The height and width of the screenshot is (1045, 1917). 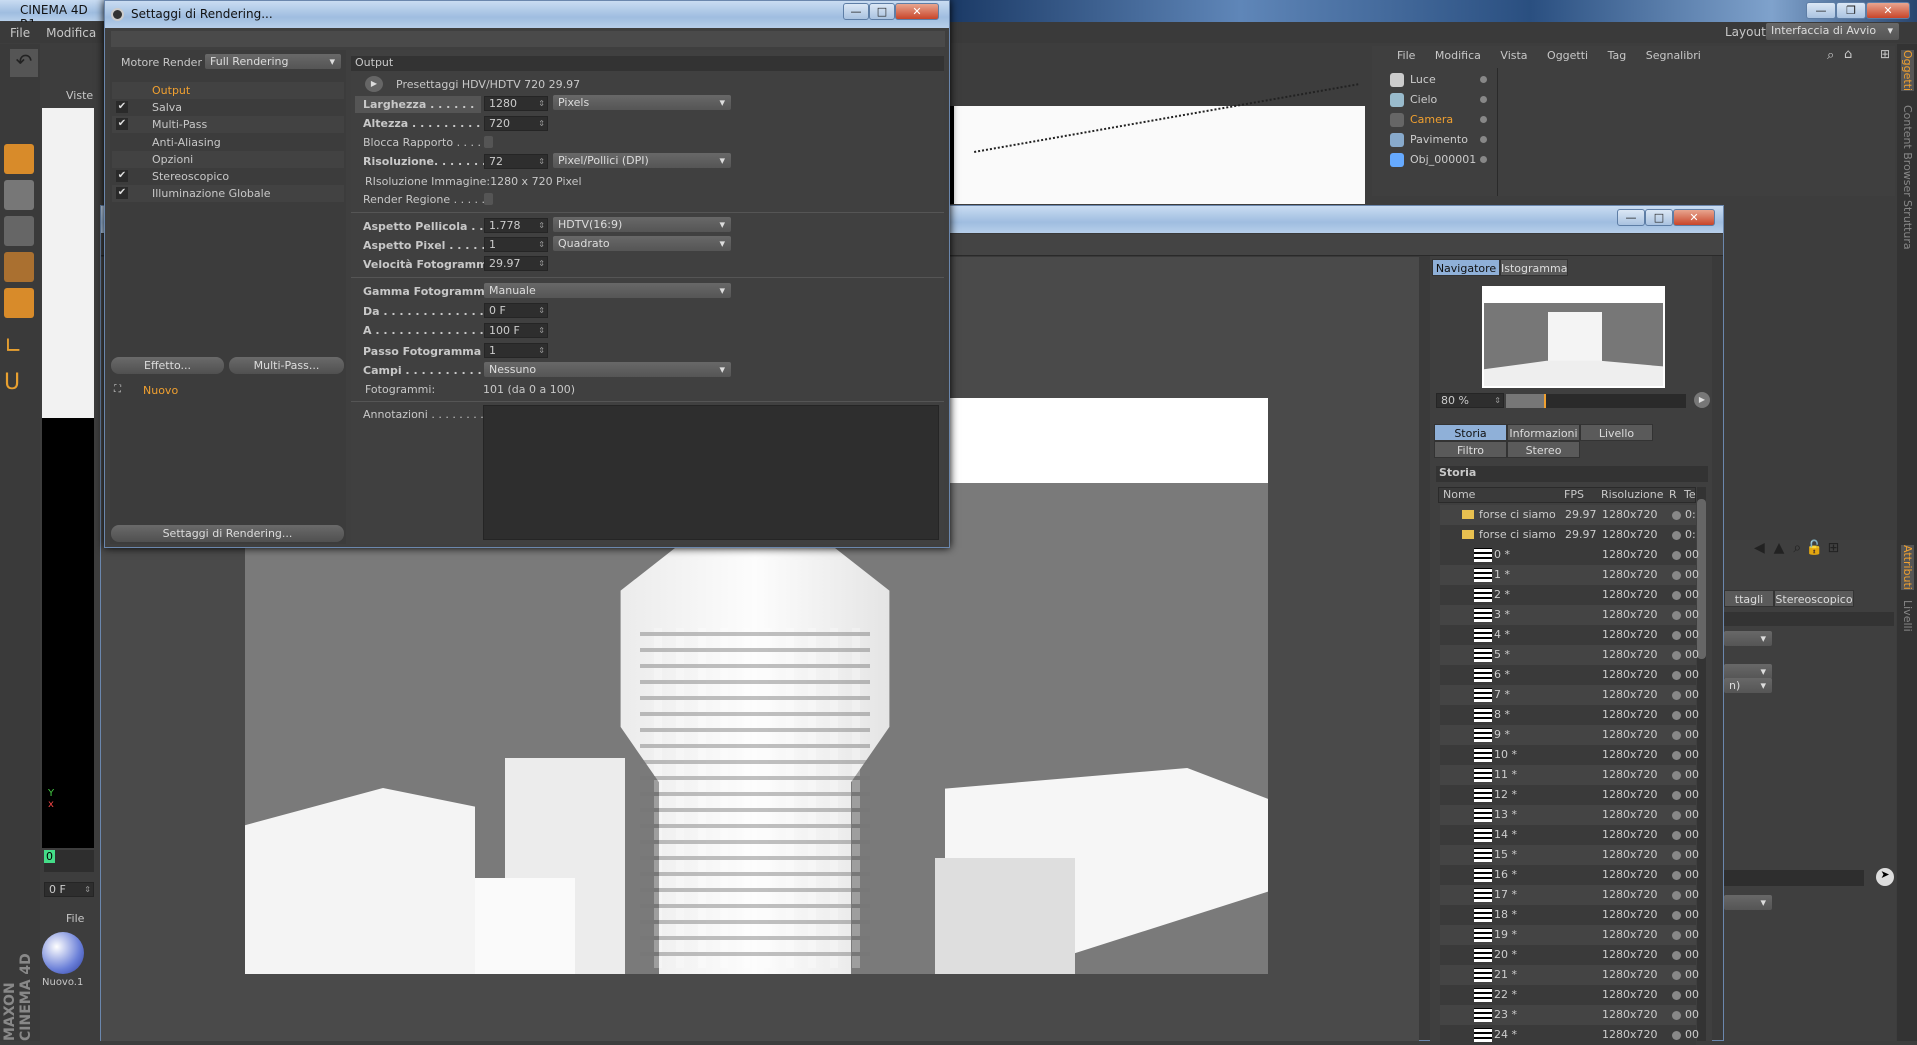 What do you see at coordinates (273, 61) in the screenshot?
I see `engine-dropdown: Full Rendering` at bounding box center [273, 61].